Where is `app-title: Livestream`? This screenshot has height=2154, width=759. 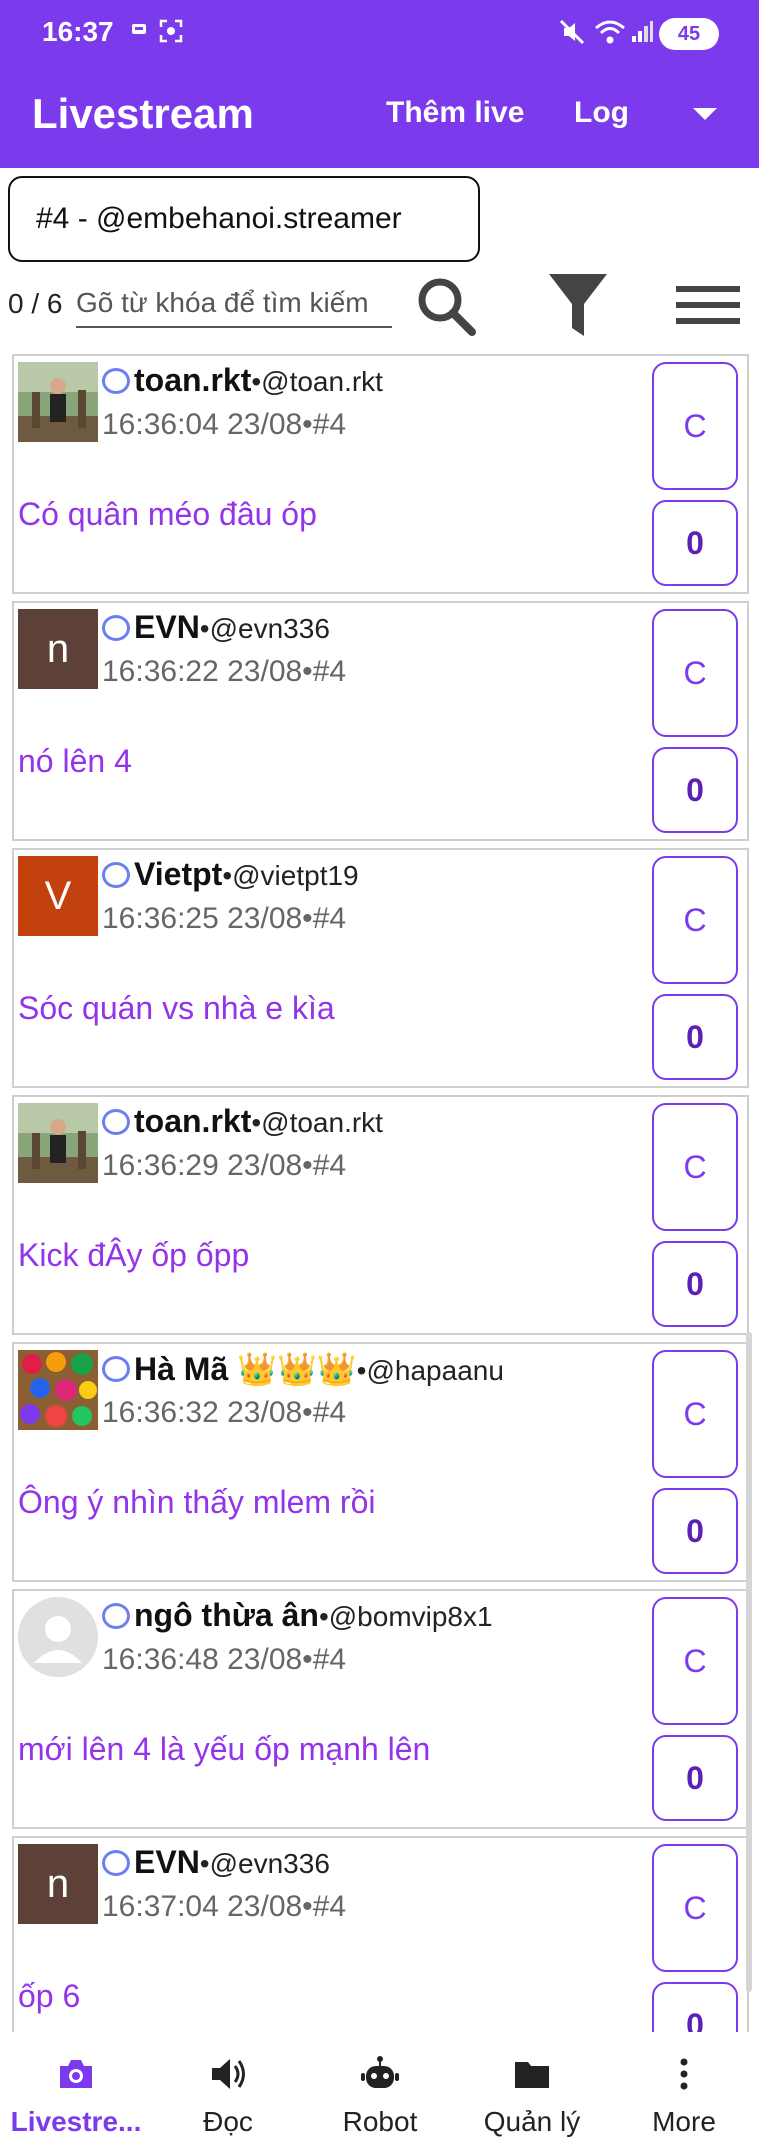
app-title: Livestream is located at coordinates (143, 113).